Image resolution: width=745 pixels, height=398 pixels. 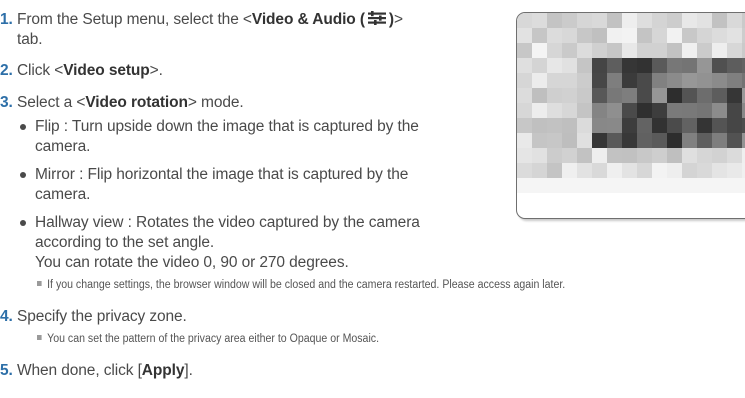 I want to click on step-text: From the Setup menu, select the <, so click(x=134, y=19).